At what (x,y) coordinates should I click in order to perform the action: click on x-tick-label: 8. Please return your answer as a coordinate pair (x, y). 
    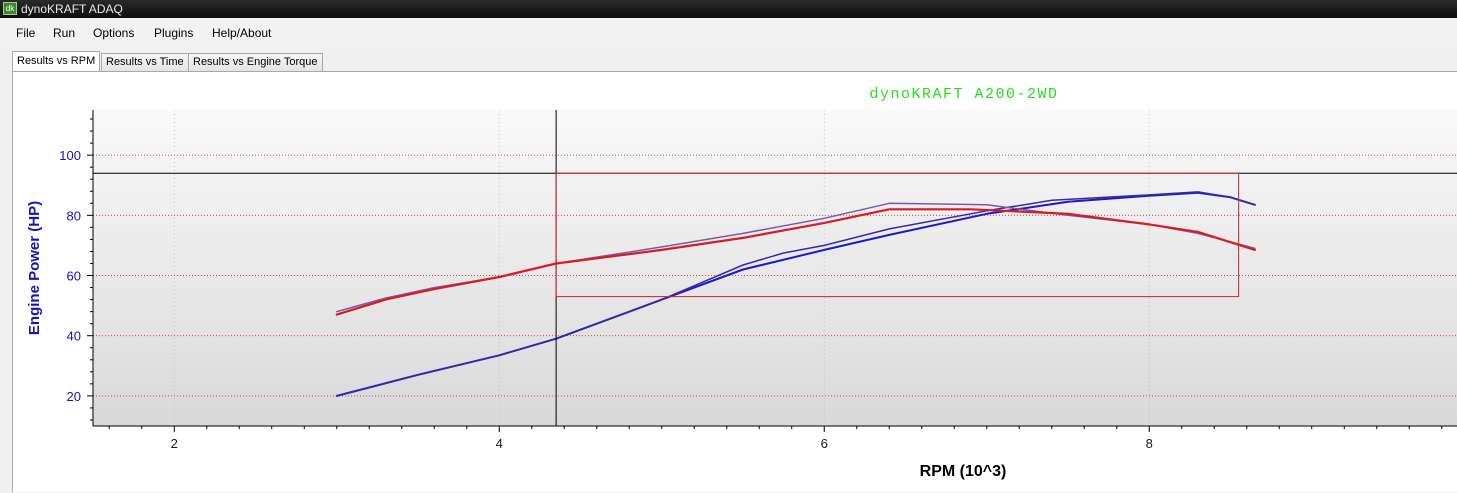
    Looking at the image, I should click on (1149, 443).